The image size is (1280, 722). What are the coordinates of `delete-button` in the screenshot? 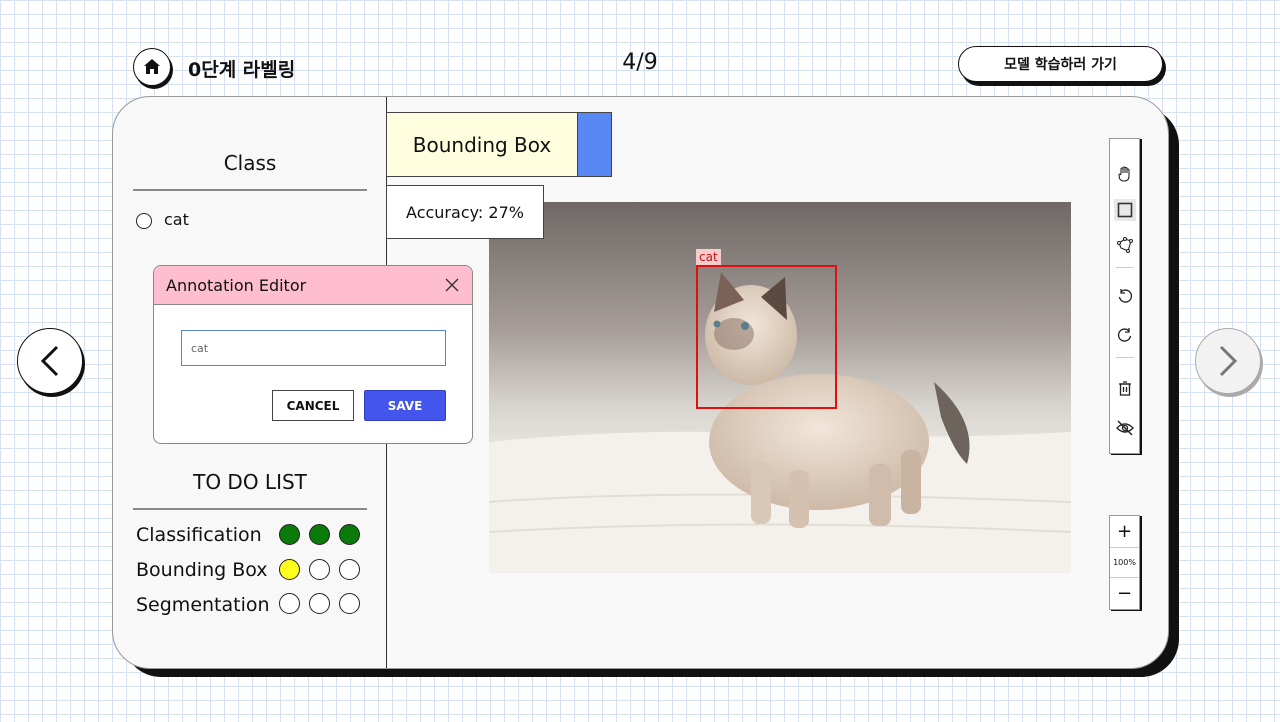 It's located at (1125, 388).